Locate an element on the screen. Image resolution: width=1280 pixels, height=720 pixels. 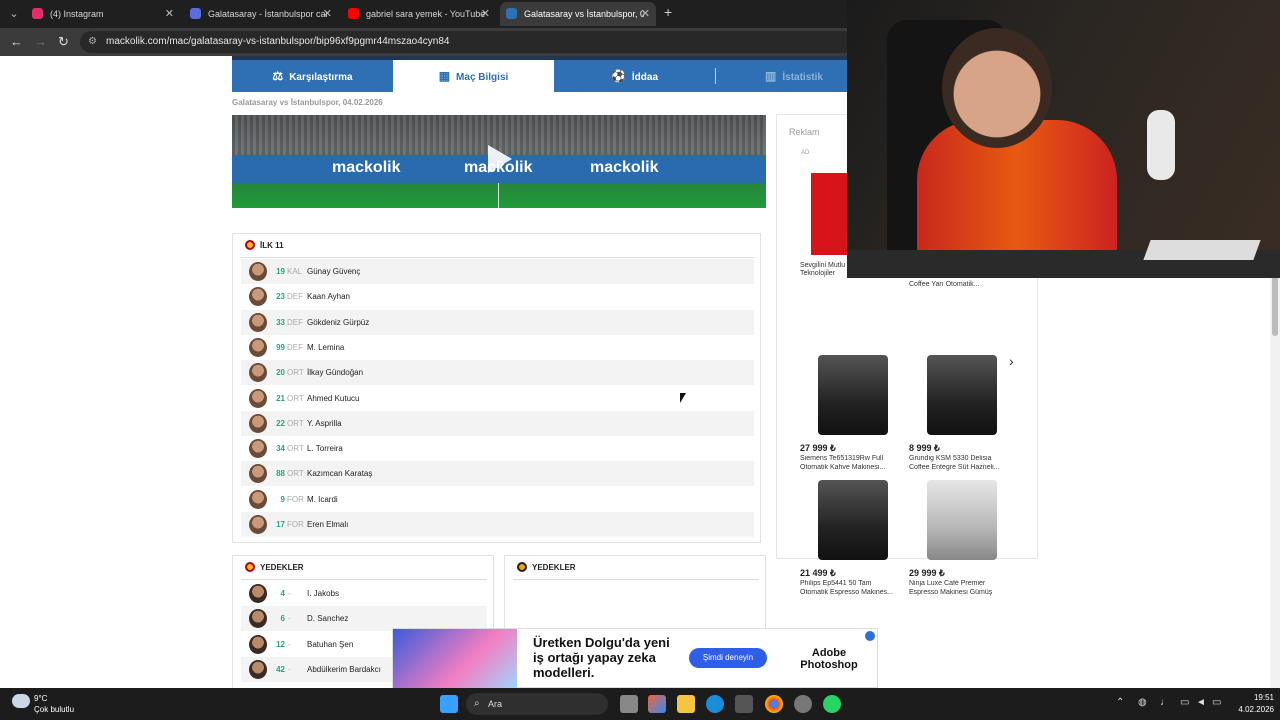
play-icon is located at coordinates (500, 159).